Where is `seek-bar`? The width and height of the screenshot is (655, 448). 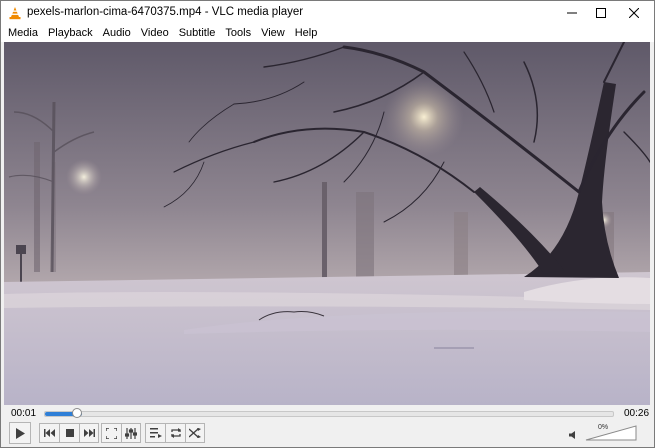 seek-bar is located at coordinates (329, 414).